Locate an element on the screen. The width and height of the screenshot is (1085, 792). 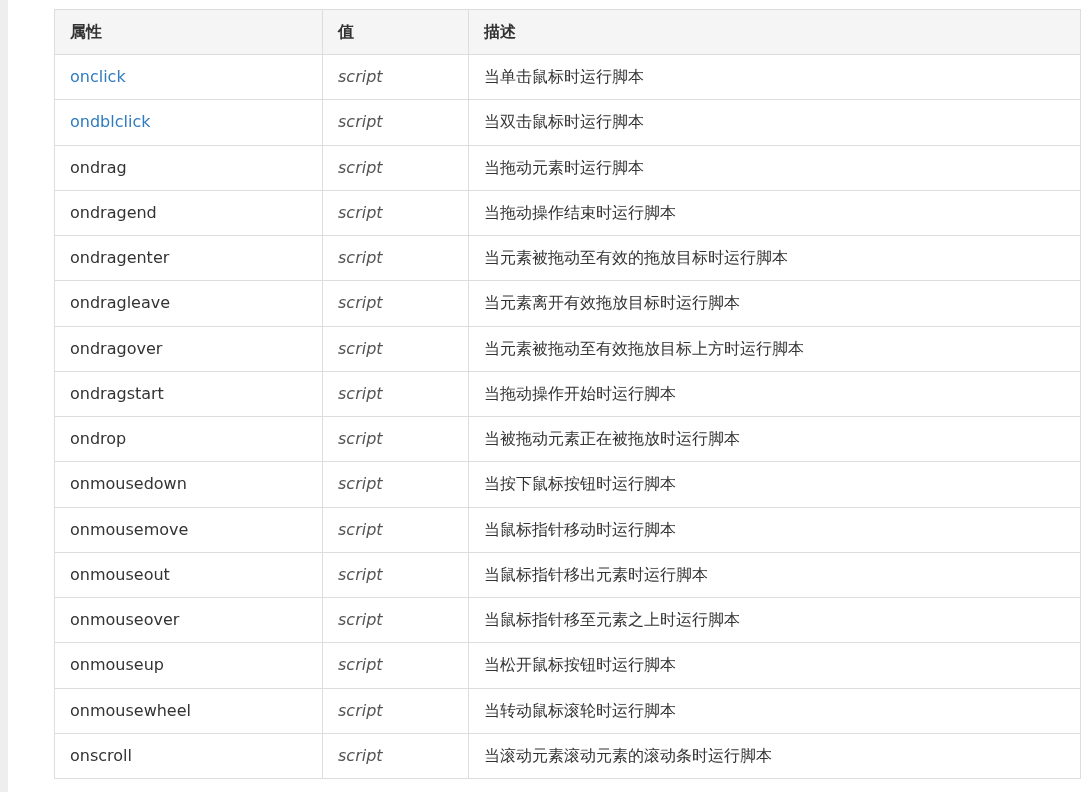
attribute-name: onmousewheel is located at coordinates (130, 710).